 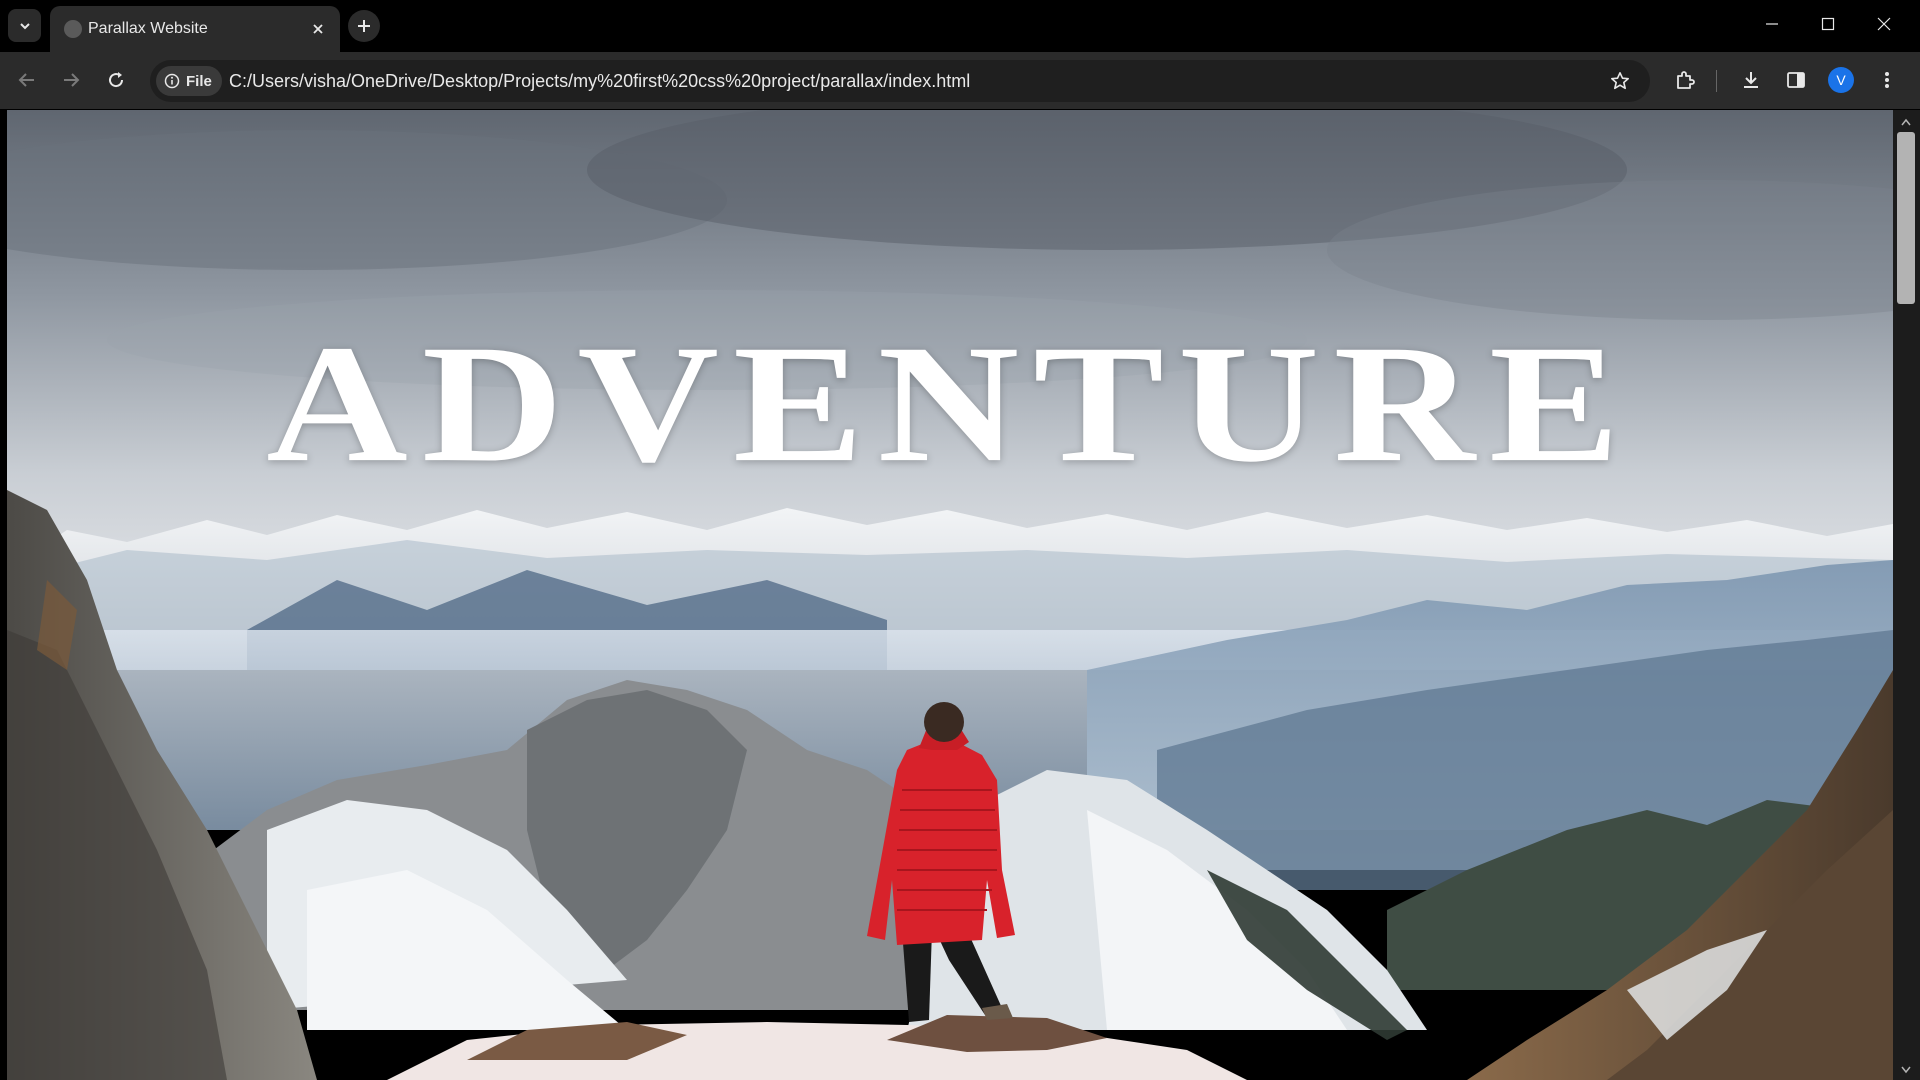 I want to click on star-icon, so click(x=1620, y=81).